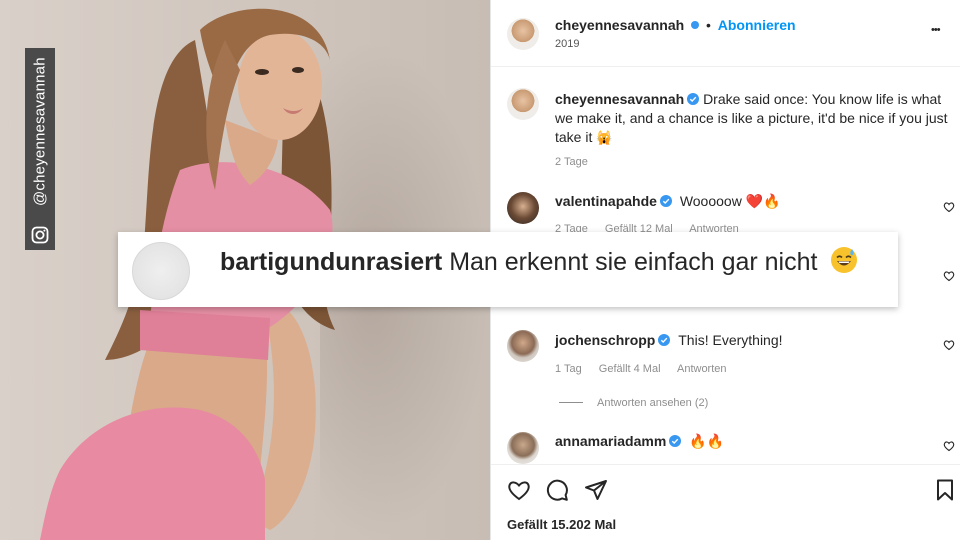 Image resolution: width=960 pixels, height=540 pixels. Describe the element at coordinates (604, 137) in the screenshot. I see `caption-emoji: 🙀` at that location.